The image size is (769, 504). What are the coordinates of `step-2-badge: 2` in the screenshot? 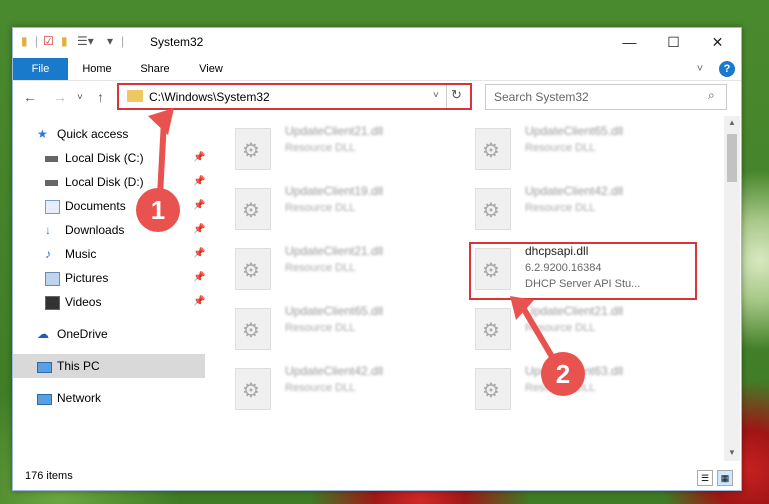 It's located at (563, 374).